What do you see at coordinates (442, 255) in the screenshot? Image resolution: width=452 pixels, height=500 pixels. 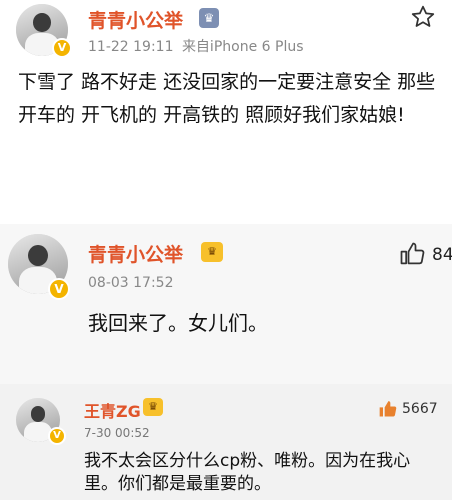 I see `like-count: 84` at bounding box center [442, 255].